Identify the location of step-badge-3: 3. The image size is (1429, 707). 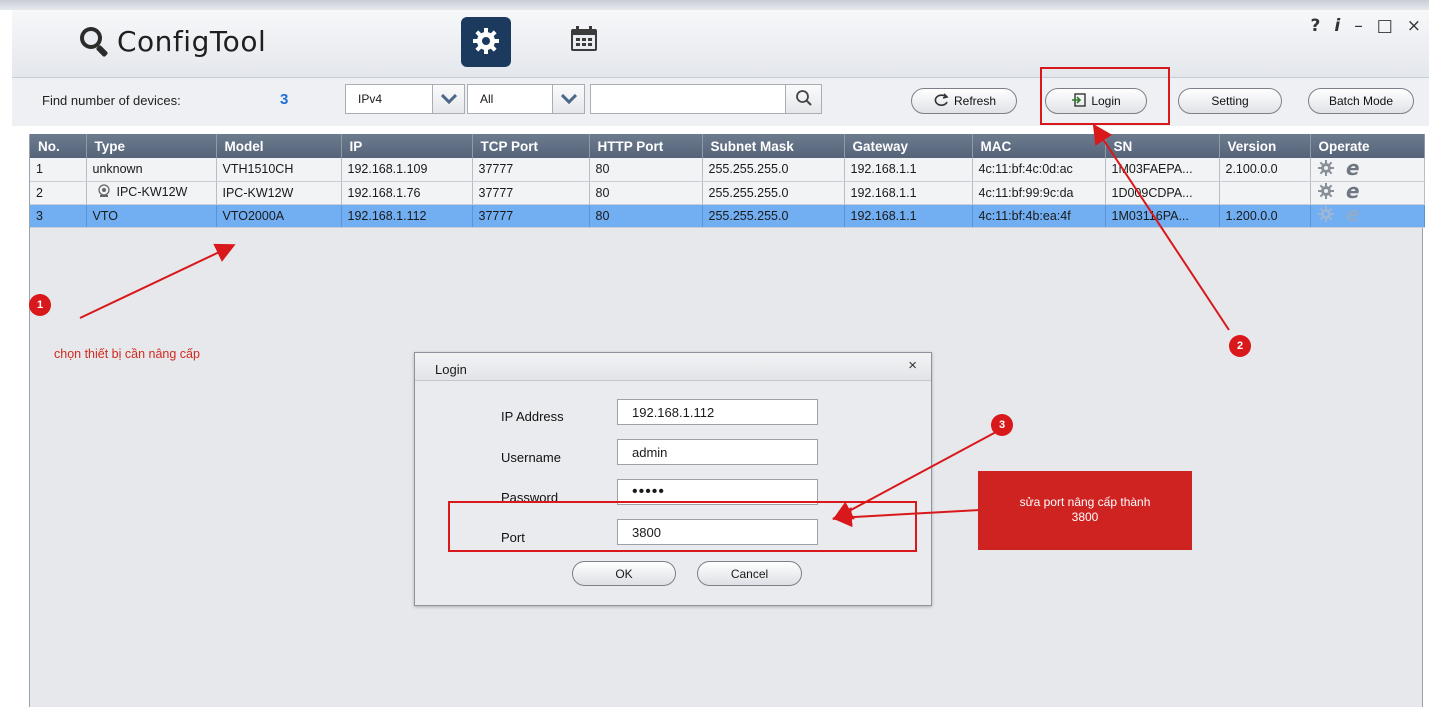
(1002, 425).